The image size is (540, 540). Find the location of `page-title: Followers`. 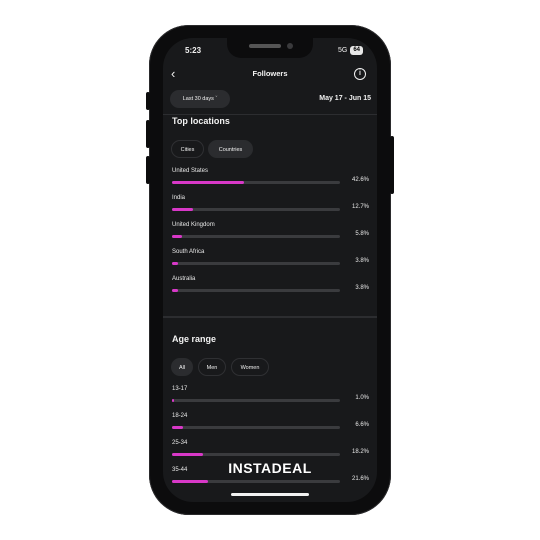

page-title: Followers is located at coordinates (270, 73).